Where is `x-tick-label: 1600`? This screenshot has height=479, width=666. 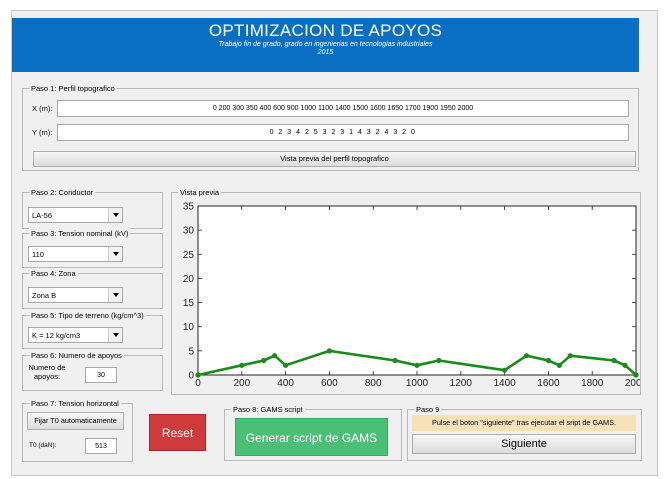 x-tick-label: 1600 is located at coordinates (548, 383).